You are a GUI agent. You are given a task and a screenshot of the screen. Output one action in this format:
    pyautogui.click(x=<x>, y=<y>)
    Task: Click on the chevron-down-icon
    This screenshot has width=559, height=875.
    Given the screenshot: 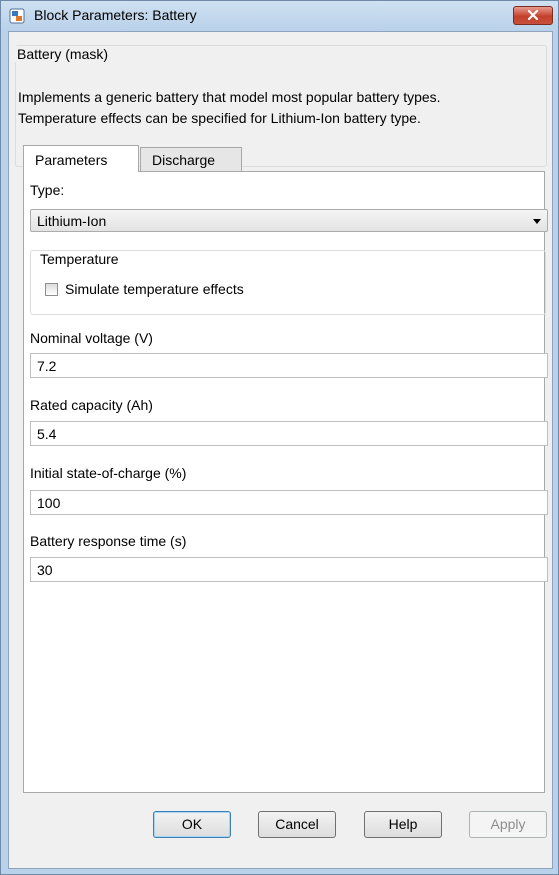 What is the action you would take?
    pyautogui.click(x=537, y=221)
    